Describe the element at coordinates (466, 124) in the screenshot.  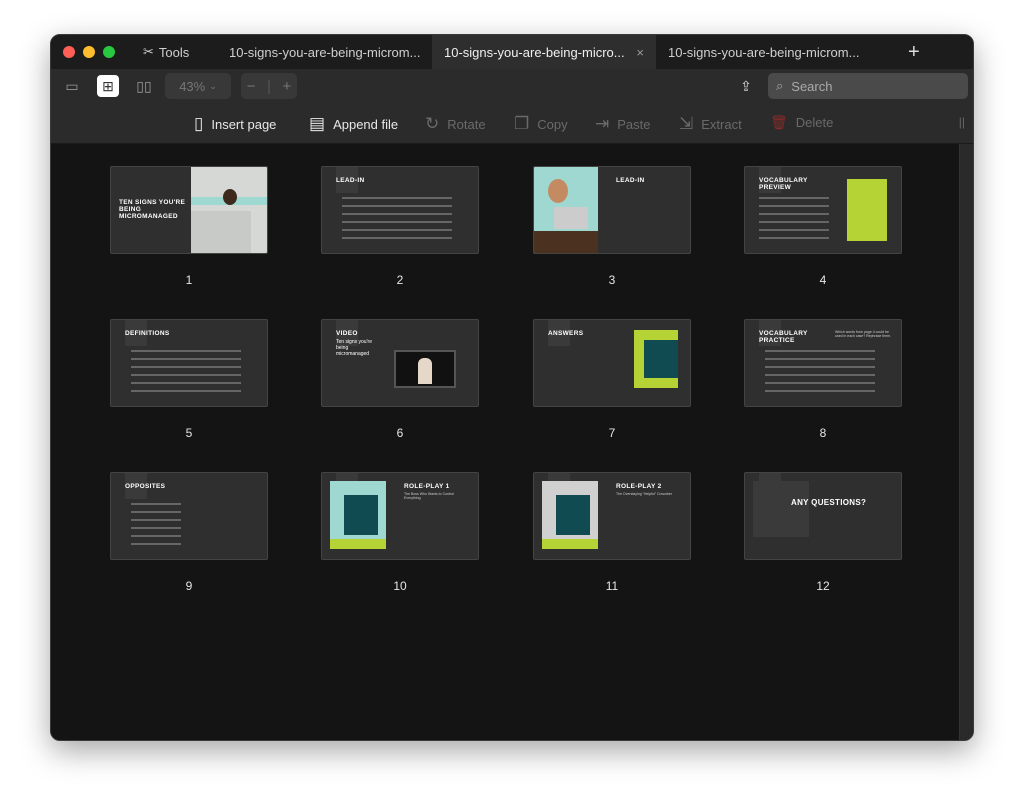
I see `action-label: Rotate` at that location.